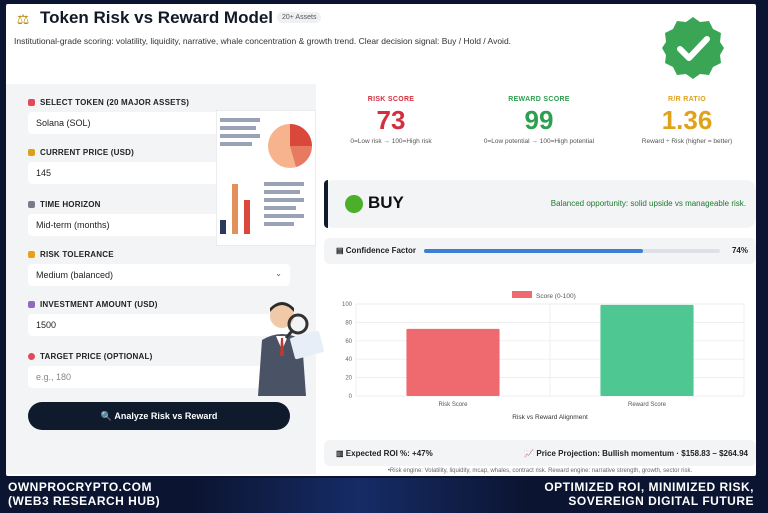  What do you see at coordinates (348, 323) in the screenshot?
I see `y-tick-label: 80` at bounding box center [348, 323].